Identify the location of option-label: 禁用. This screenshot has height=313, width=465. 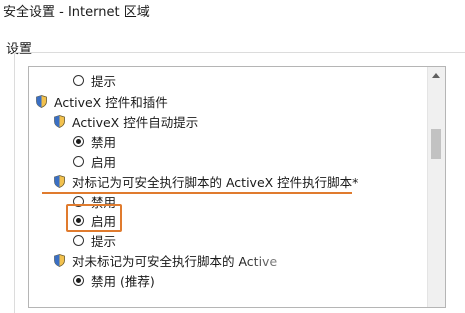
(104, 142).